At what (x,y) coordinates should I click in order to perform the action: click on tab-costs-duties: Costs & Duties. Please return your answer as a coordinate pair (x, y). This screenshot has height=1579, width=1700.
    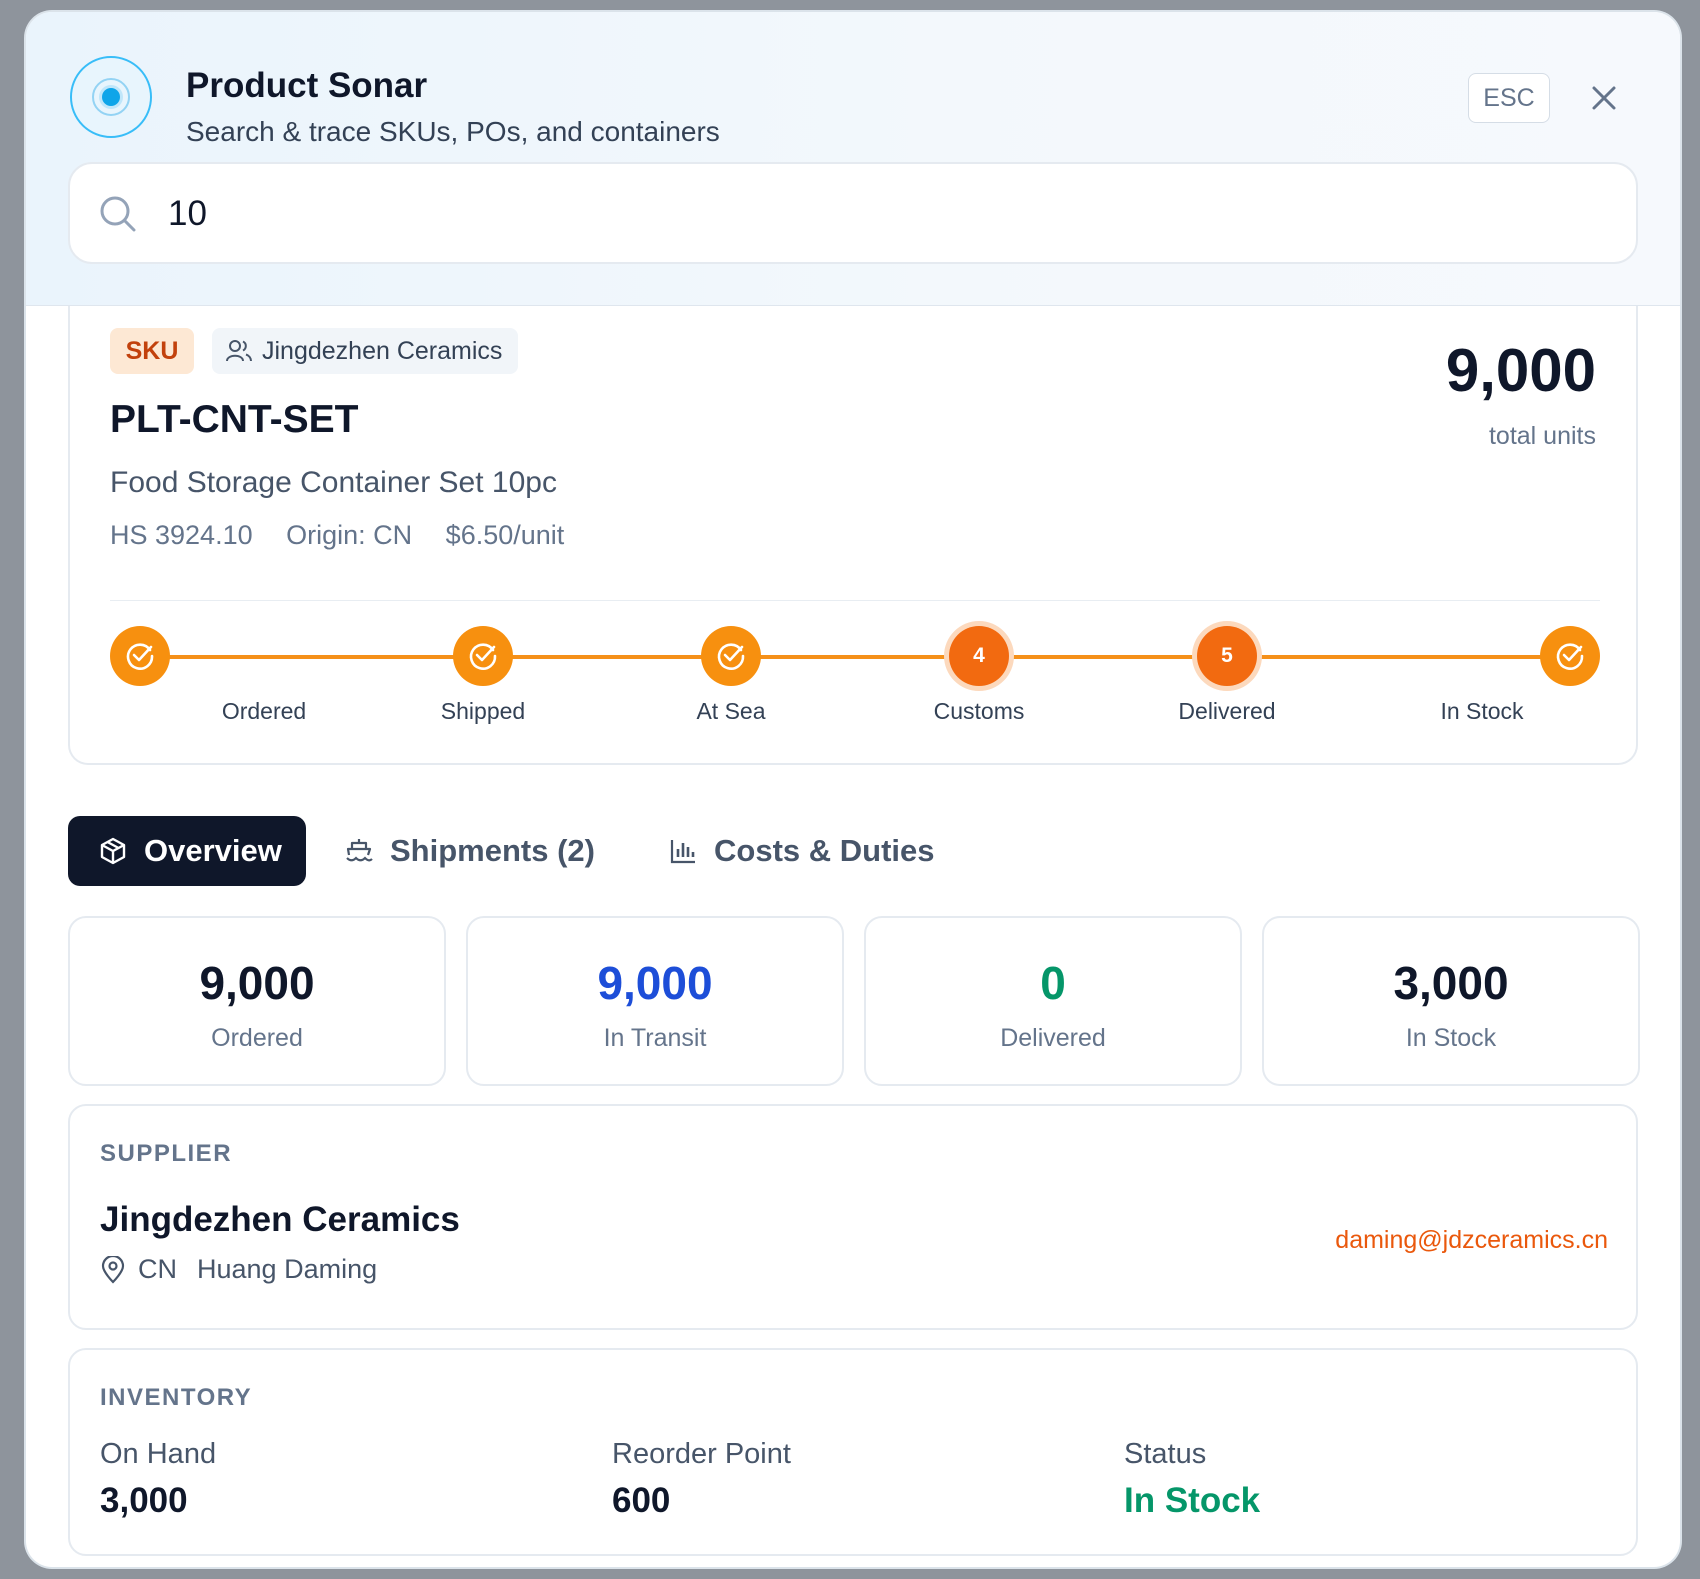
    Looking at the image, I should click on (794, 851).